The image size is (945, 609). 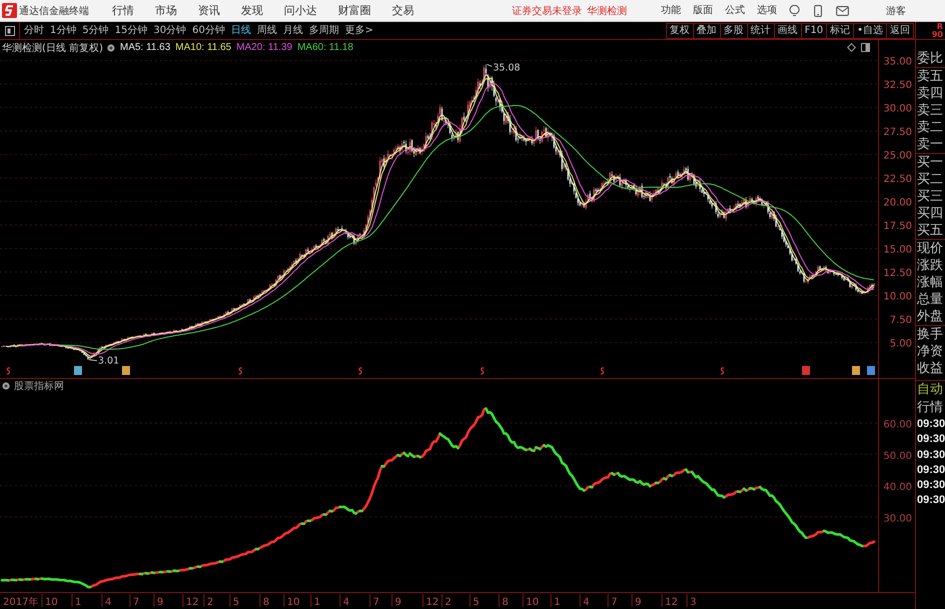 What do you see at coordinates (930, 144) in the screenshot?
I see `quote-field-label: 卖一` at bounding box center [930, 144].